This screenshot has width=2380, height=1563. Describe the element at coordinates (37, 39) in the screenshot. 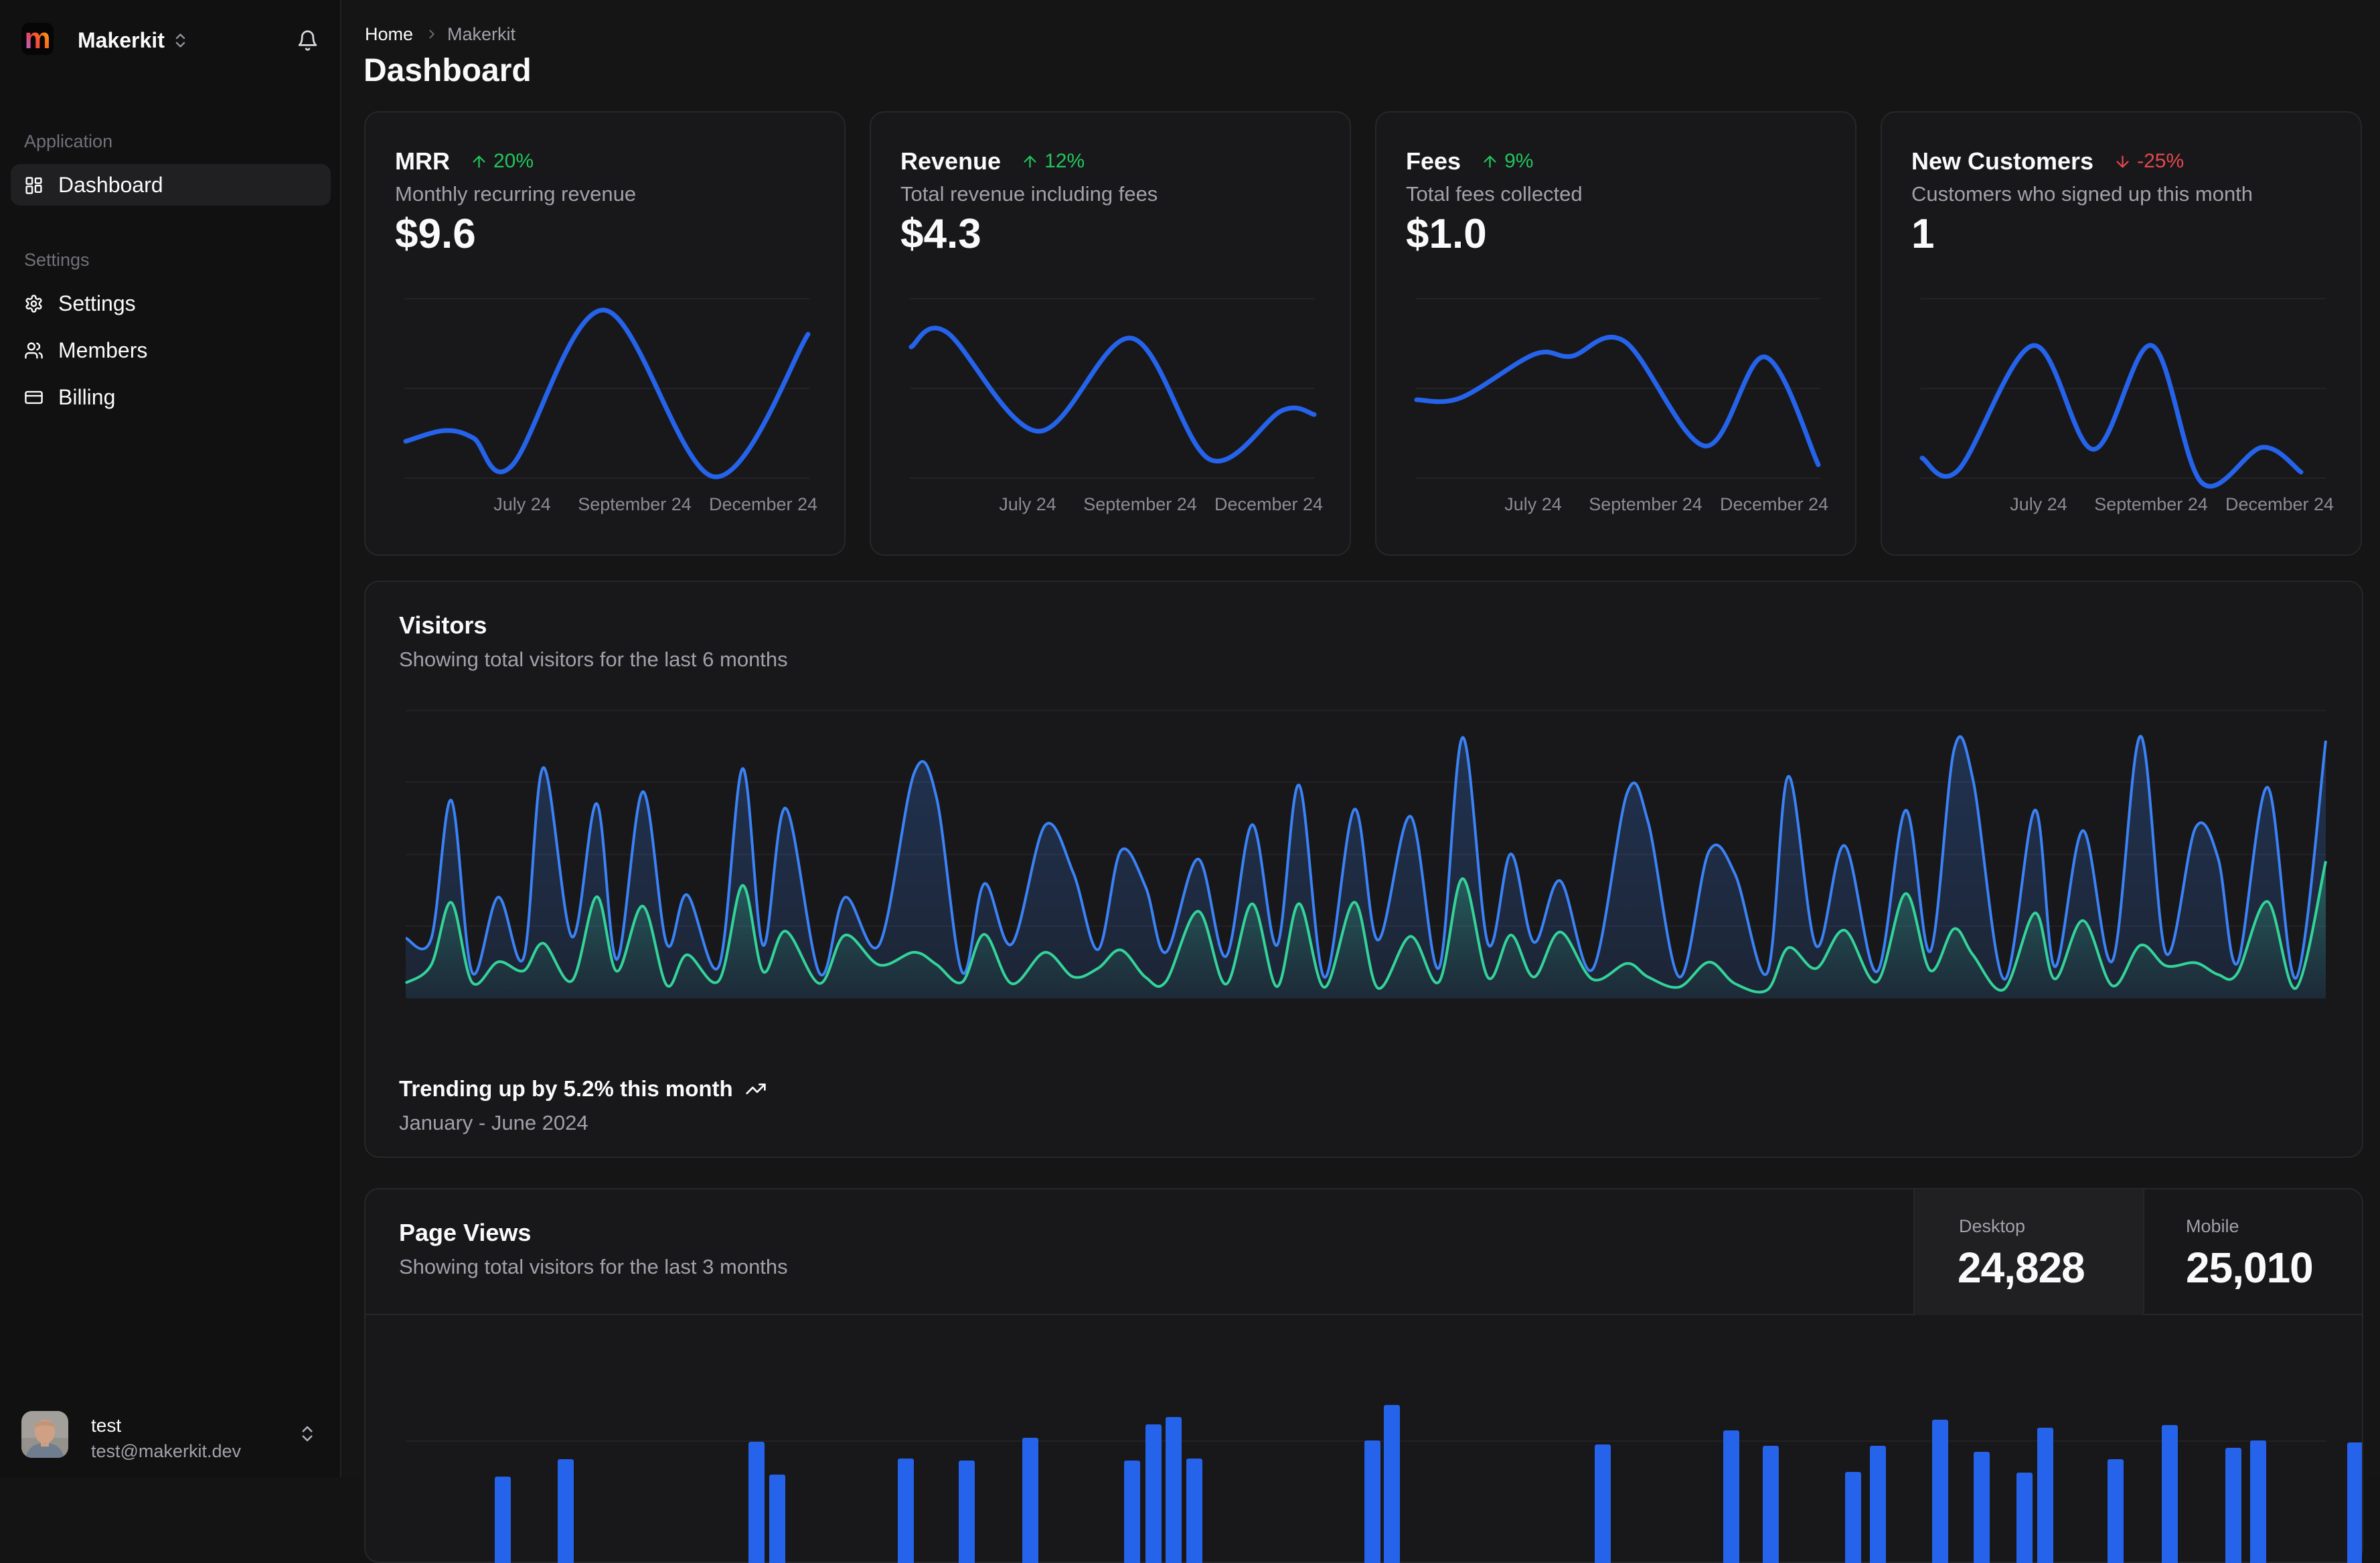

I see `svg-text: m` at that location.